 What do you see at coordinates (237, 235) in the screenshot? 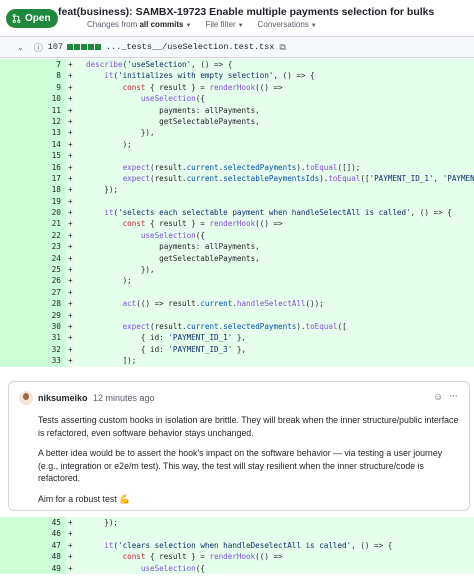
I see `diff-line: 22 + useSelection({` at bounding box center [237, 235].